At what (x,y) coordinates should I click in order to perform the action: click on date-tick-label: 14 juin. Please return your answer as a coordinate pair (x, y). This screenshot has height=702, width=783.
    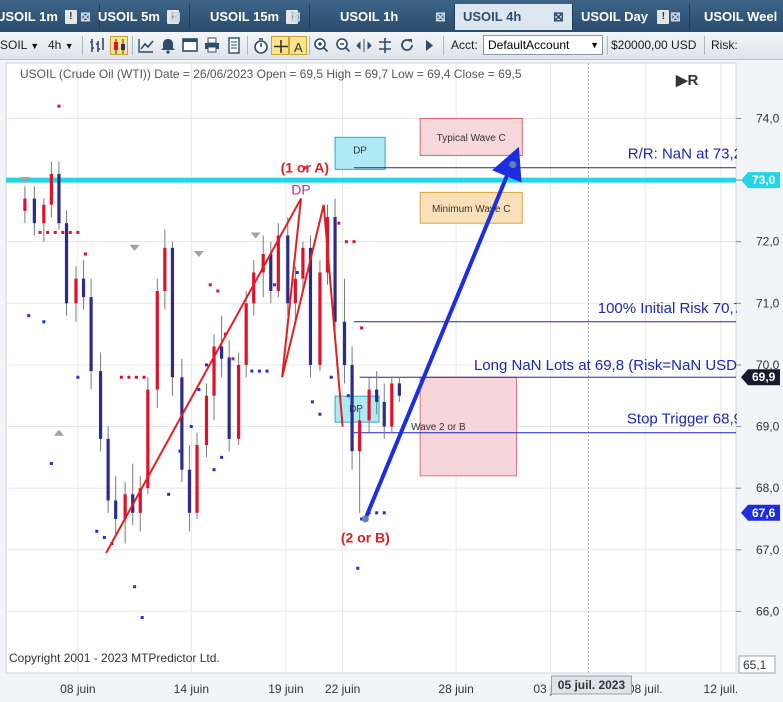
    Looking at the image, I should click on (191, 689).